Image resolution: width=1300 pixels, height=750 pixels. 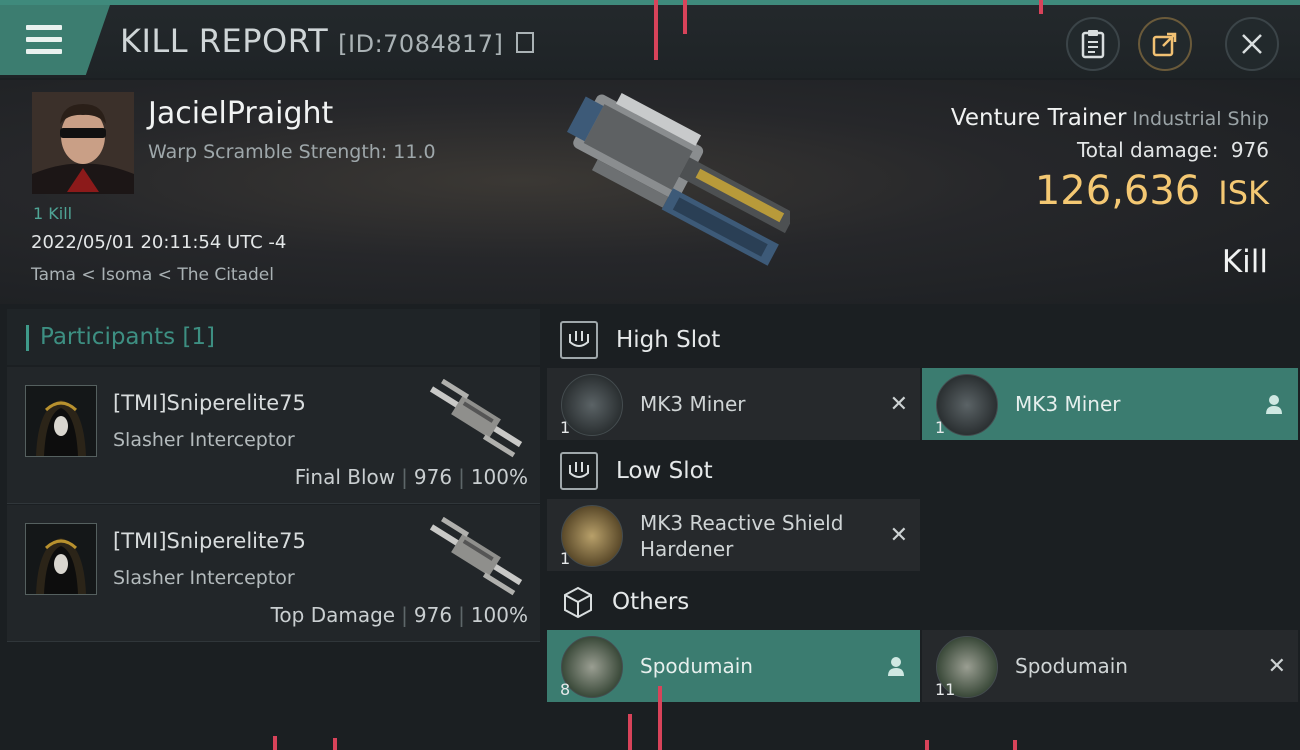 I want to click on close-icon, so click(x=1252, y=44).